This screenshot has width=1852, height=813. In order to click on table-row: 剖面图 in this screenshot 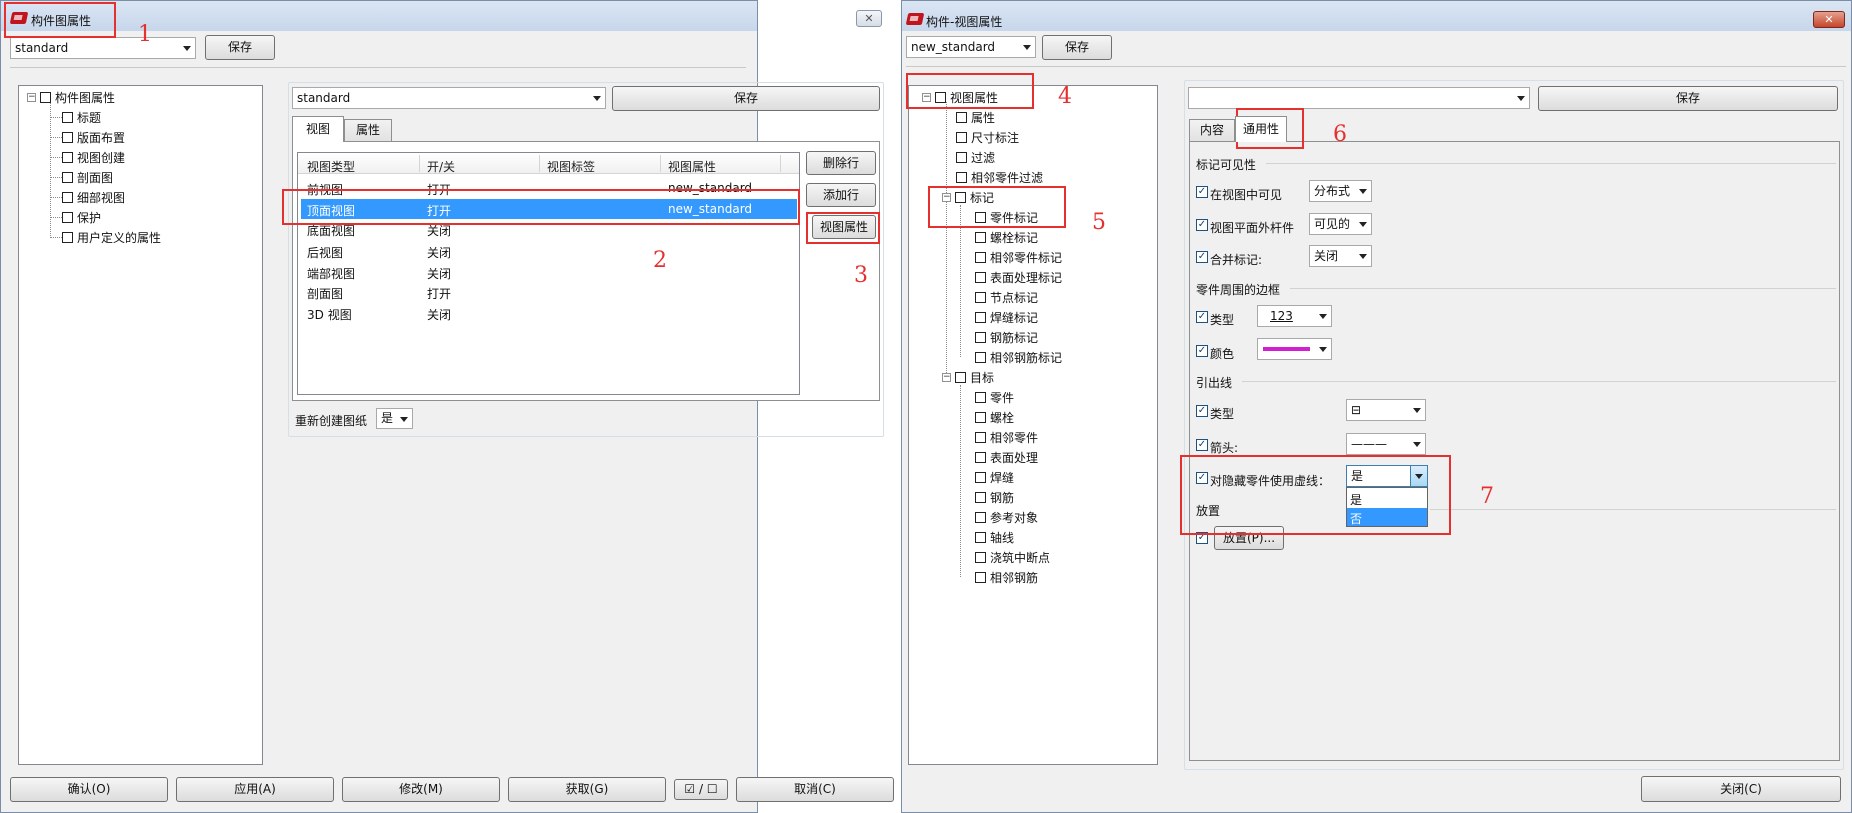, I will do `click(325, 293)`.